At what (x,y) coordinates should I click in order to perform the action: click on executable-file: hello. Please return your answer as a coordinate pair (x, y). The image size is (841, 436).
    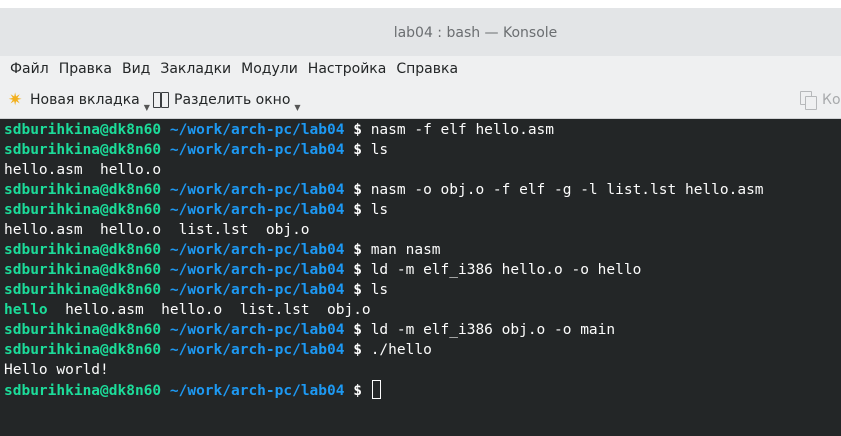
    Looking at the image, I should click on (26, 310).